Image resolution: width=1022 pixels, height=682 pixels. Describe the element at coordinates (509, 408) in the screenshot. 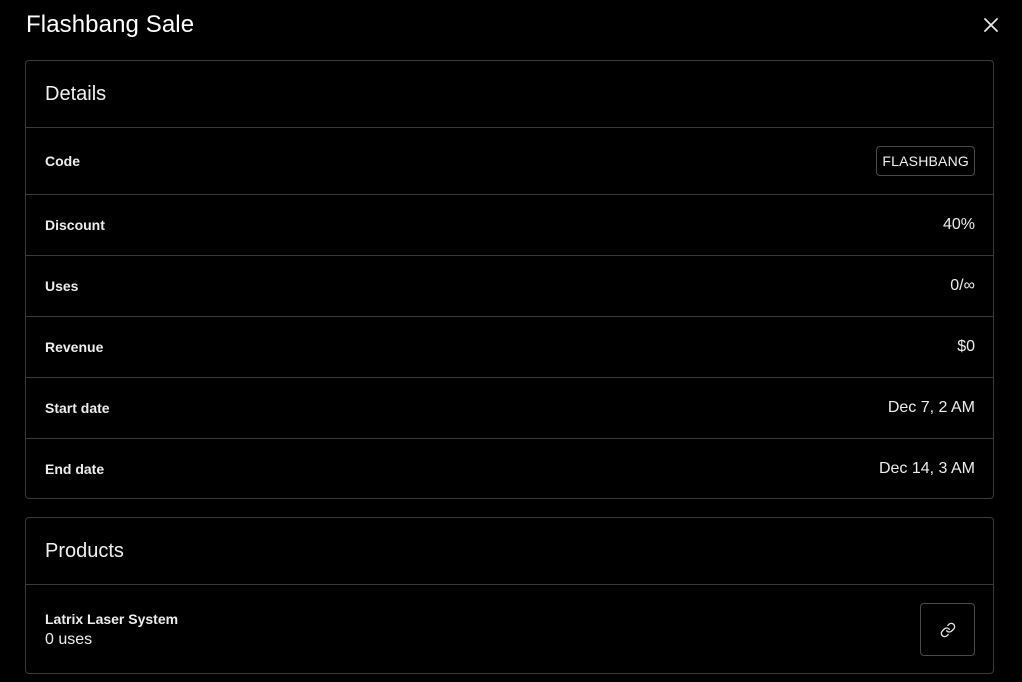

I see `detail-row-start-date: Start date Dec 7, 2 AM` at that location.